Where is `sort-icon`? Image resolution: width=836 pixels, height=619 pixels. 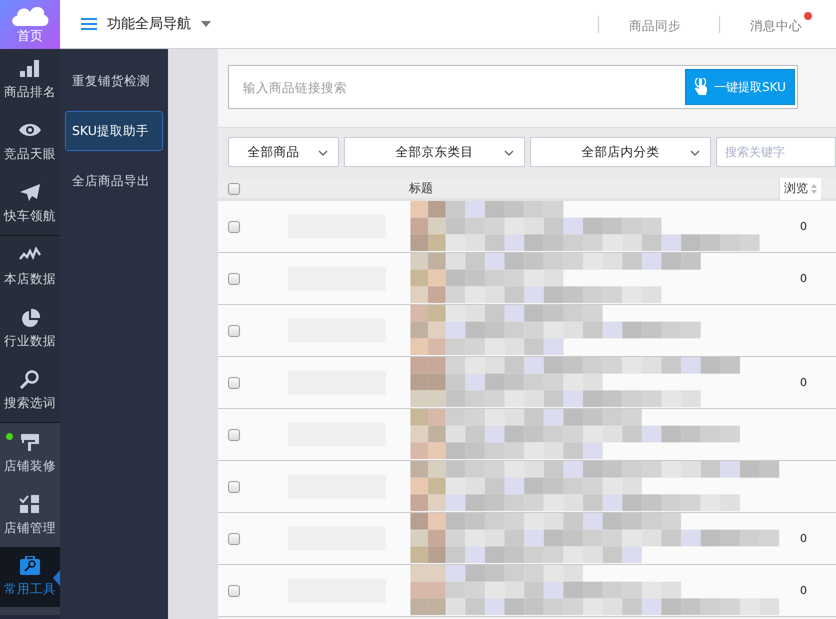
sort-icon is located at coordinates (814, 189).